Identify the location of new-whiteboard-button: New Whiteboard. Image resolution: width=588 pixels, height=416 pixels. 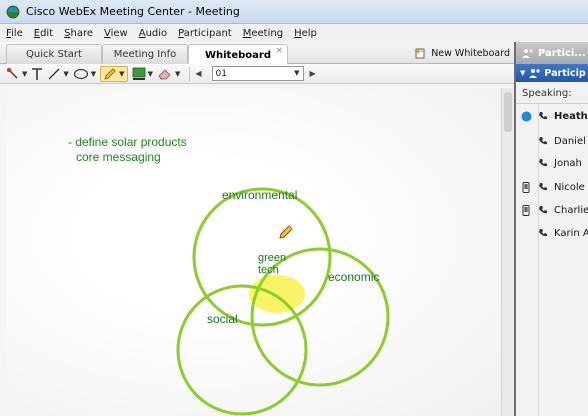
(462, 53).